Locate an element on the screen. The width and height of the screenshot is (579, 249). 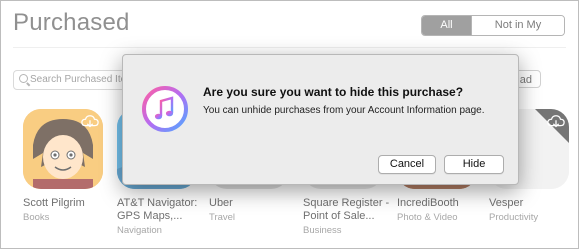
cancel-button: Cancel is located at coordinates (407, 164).